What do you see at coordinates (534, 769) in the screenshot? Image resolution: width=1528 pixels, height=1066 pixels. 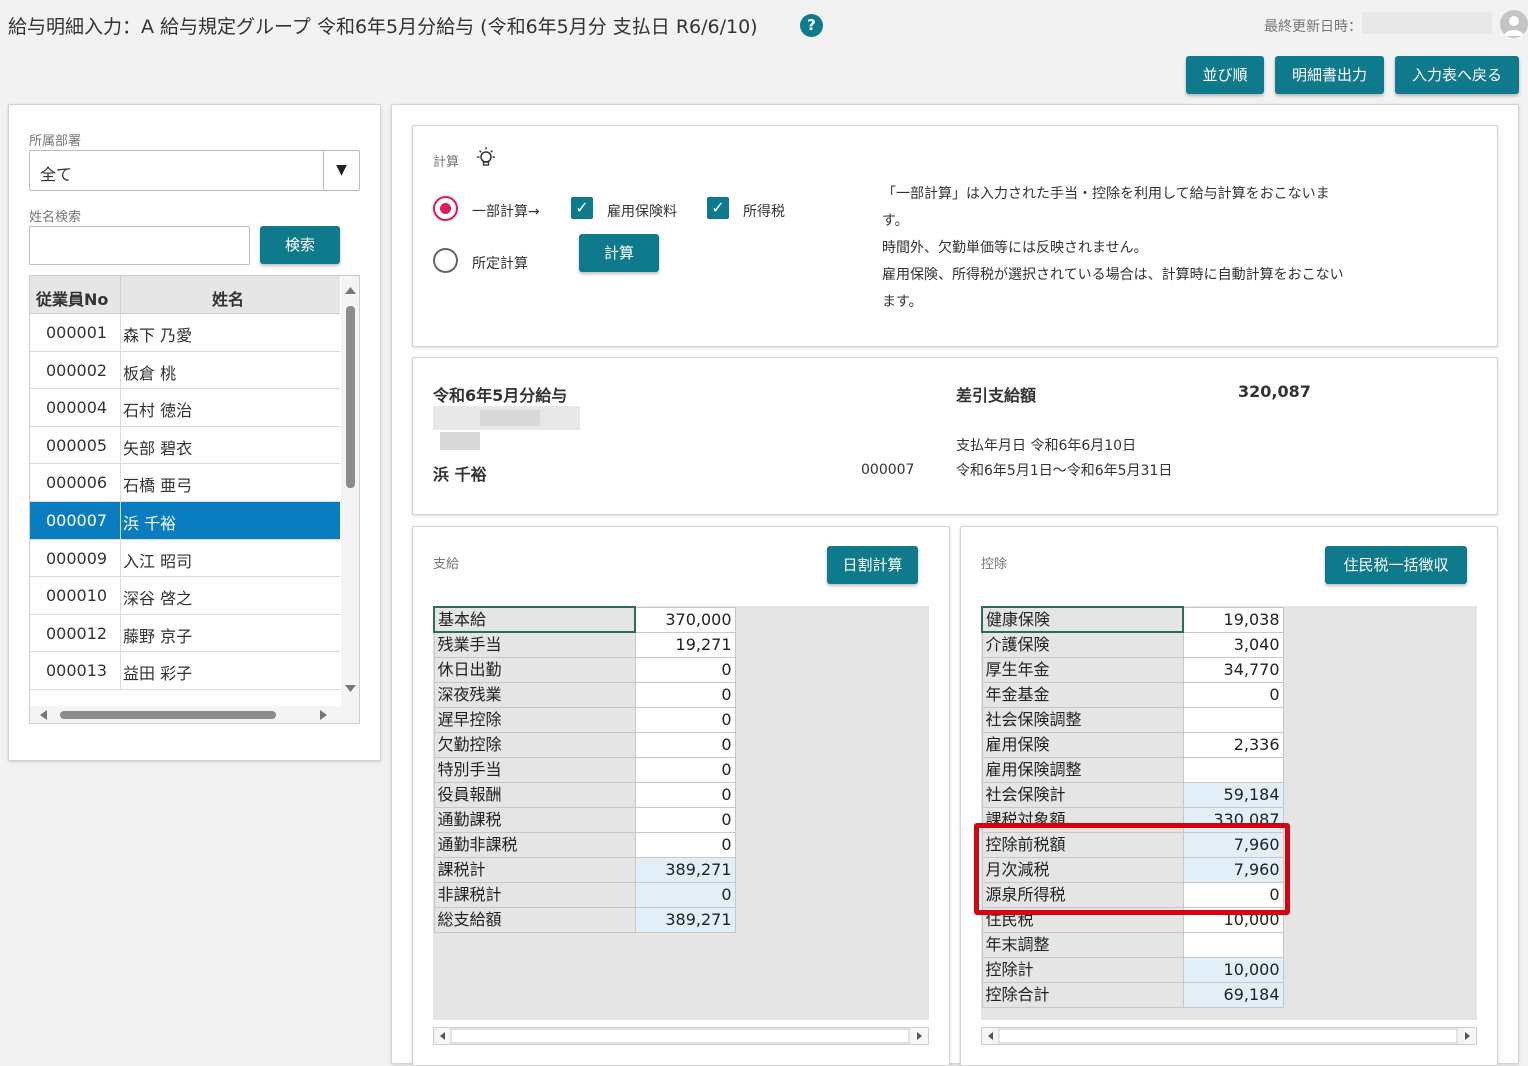 I see `grid-row-label: 特別手当` at bounding box center [534, 769].